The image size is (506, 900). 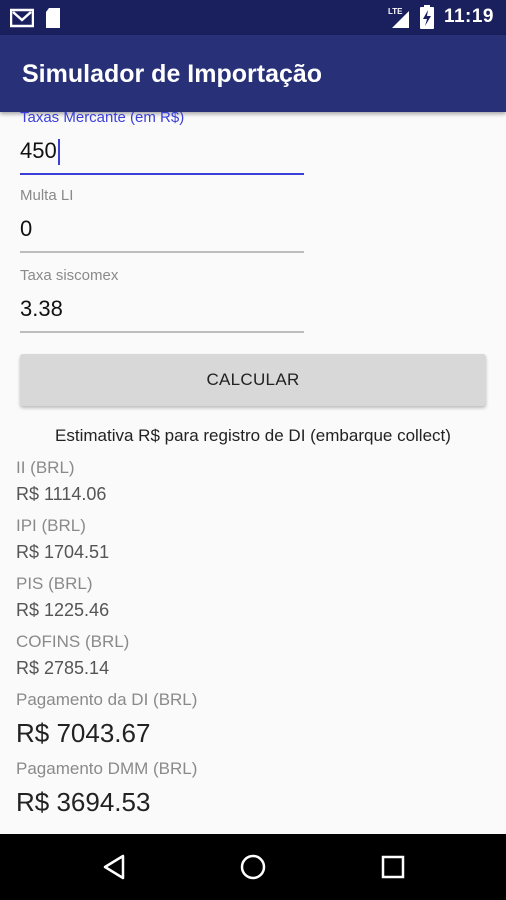 What do you see at coordinates (51, 525) in the screenshot?
I see `result-label: IPI (BRL)` at bounding box center [51, 525].